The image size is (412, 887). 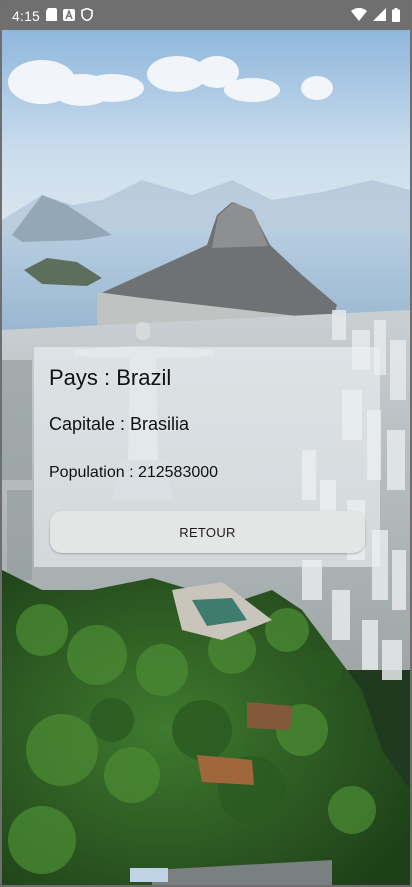 What do you see at coordinates (110, 377) in the screenshot?
I see `country-name: Pays : Brazil` at bounding box center [110, 377].